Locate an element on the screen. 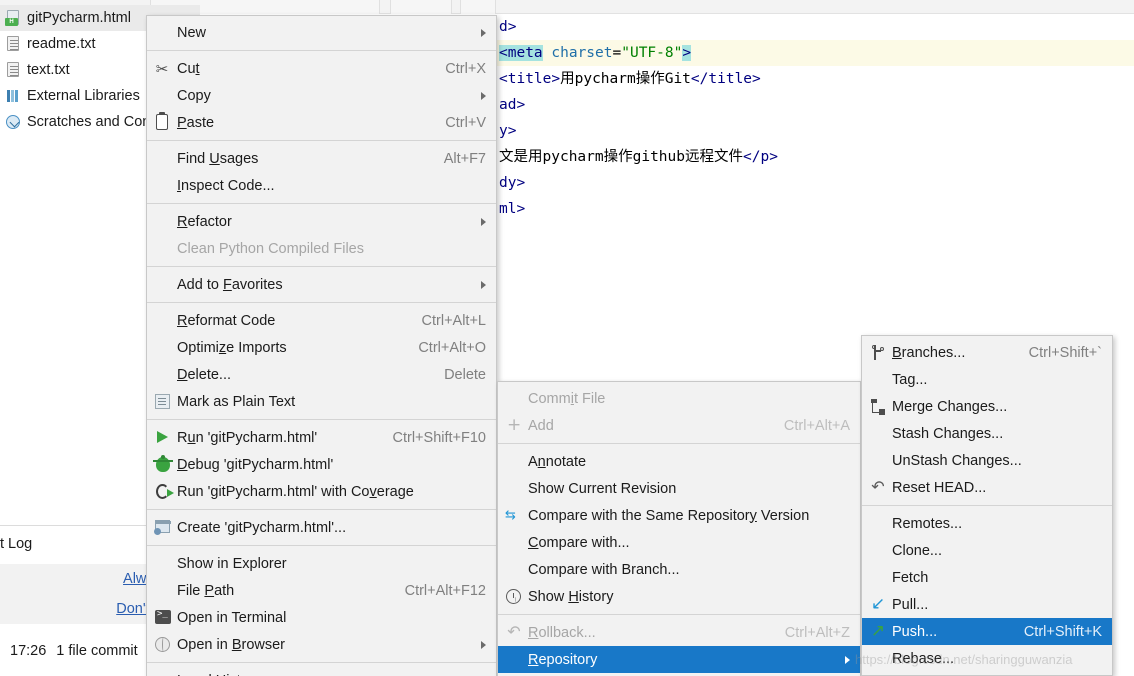 The image size is (1134, 676). menu-item-shortcut: Ctrl+X is located at coordinates (465, 68).